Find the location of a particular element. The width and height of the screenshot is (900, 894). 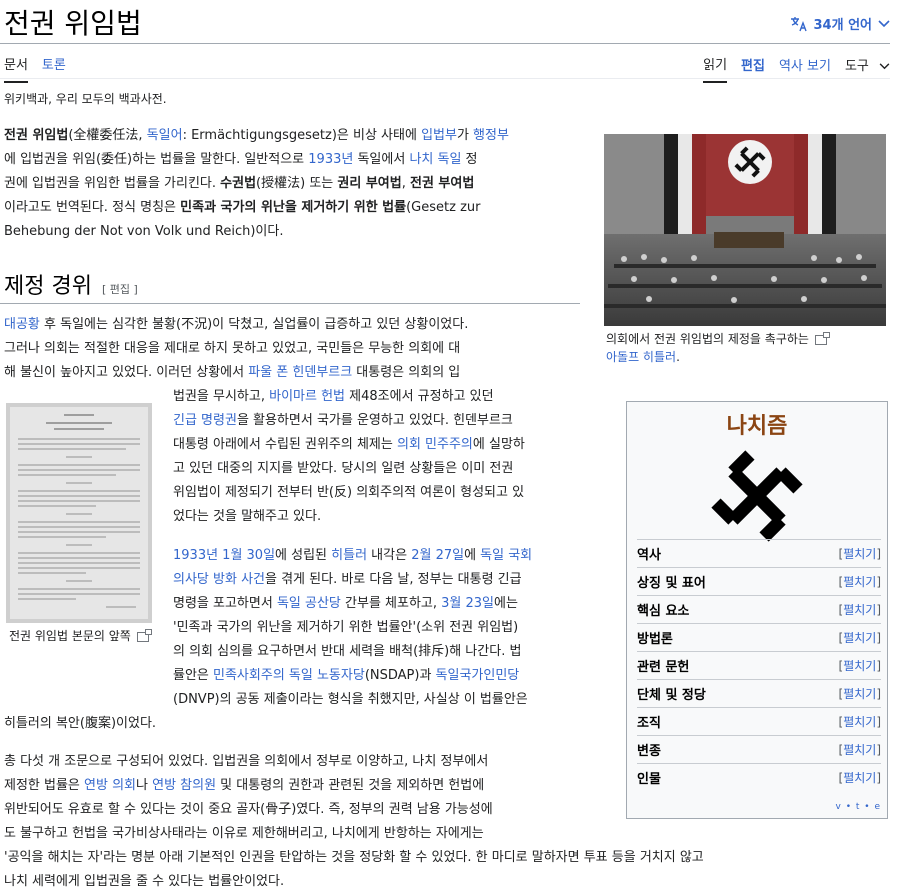

navbox-row-core: 핵심 요소 [펼치기] is located at coordinates (759, 608).